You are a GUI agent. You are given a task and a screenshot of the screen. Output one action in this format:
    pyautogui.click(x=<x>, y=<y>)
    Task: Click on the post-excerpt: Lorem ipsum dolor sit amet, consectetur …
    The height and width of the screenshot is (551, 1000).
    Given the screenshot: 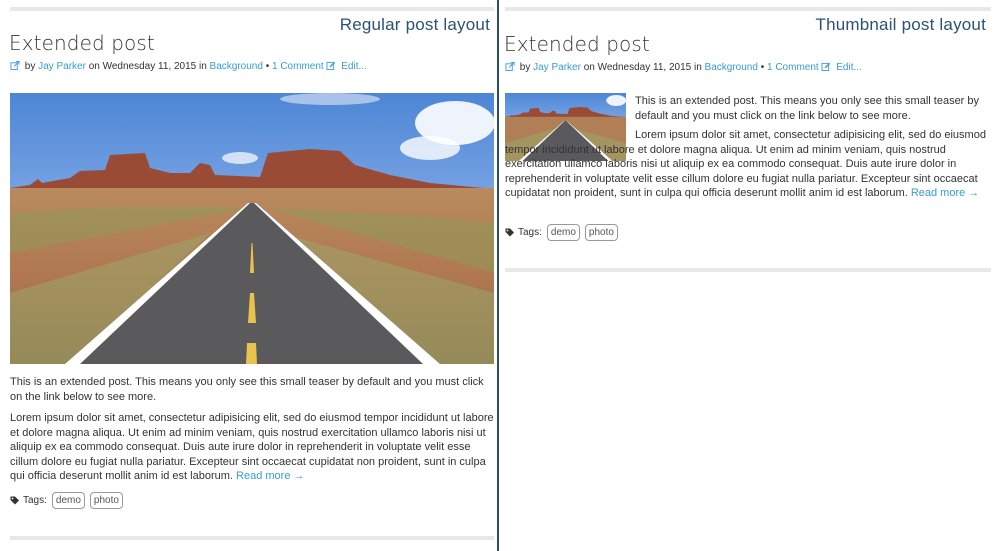 What is the action you would take?
    pyautogui.click(x=748, y=168)
    